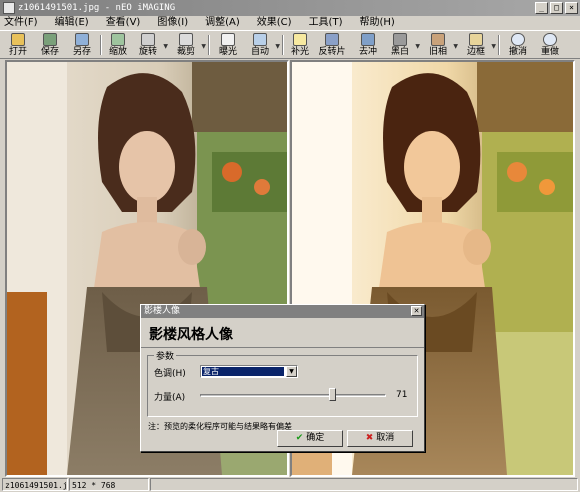 The image size is (580, 492). I want to click on minimize-button: _, so click(541, 8).